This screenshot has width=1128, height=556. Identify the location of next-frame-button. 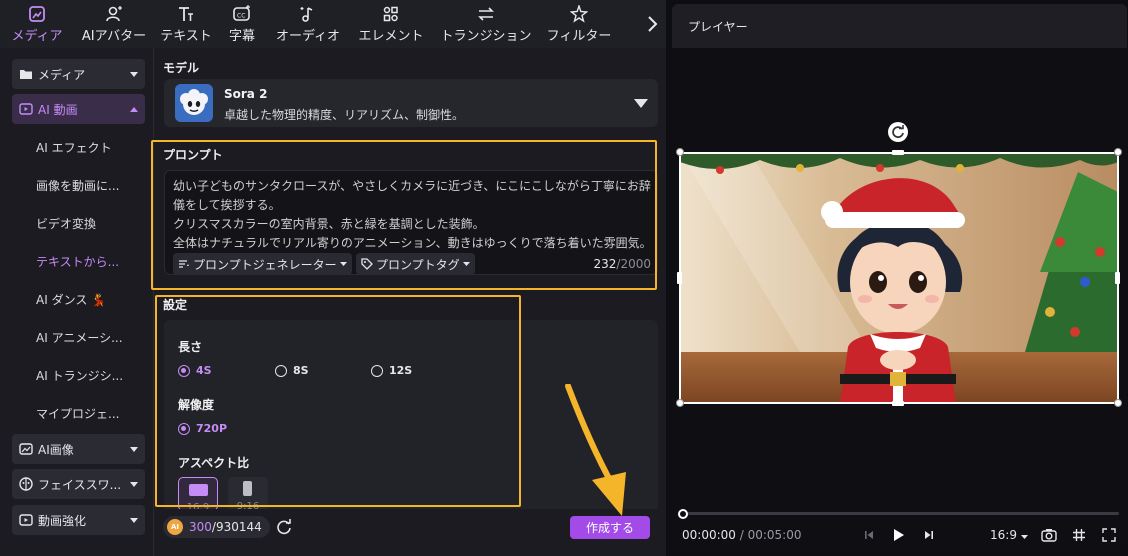
(929, 535).